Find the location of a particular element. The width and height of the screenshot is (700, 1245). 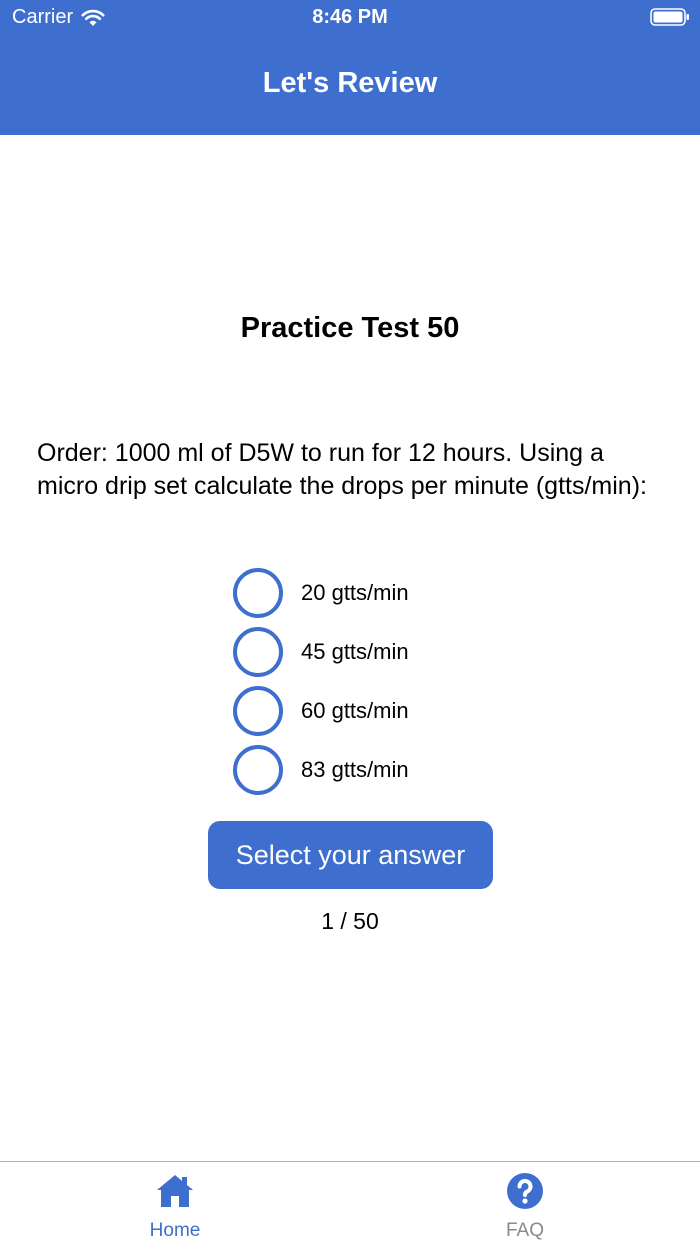

status-bar: Carrier 8:46 PM is located at coordinates (350, 20).